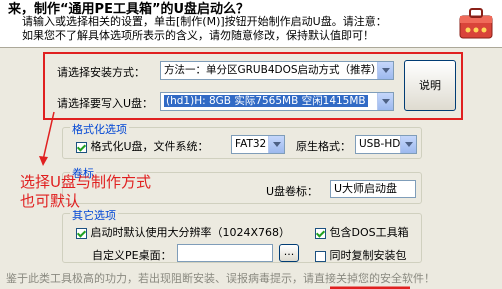 This screenshot has height=289, width=502. What do you see at coordinates (220, 278) in the screenshot?
I see `footer-warning: 鉴于此类工具极高的功力，若出现阻断安装、误报病毒提示，请直接关掉您的安全软件！` at bounding box center [220, 278].